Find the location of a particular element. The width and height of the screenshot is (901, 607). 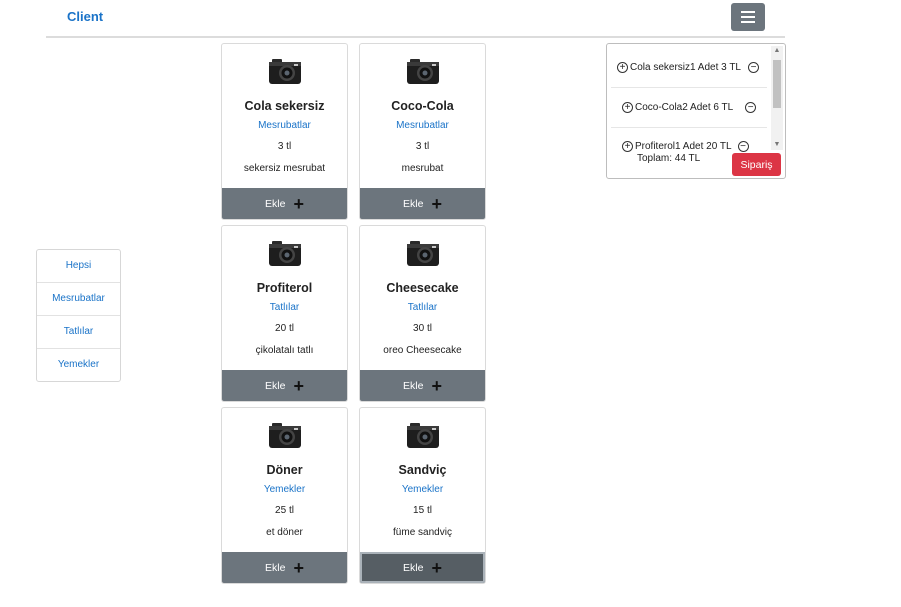

product-description: mesrubat is located at coordinates (422, 168).